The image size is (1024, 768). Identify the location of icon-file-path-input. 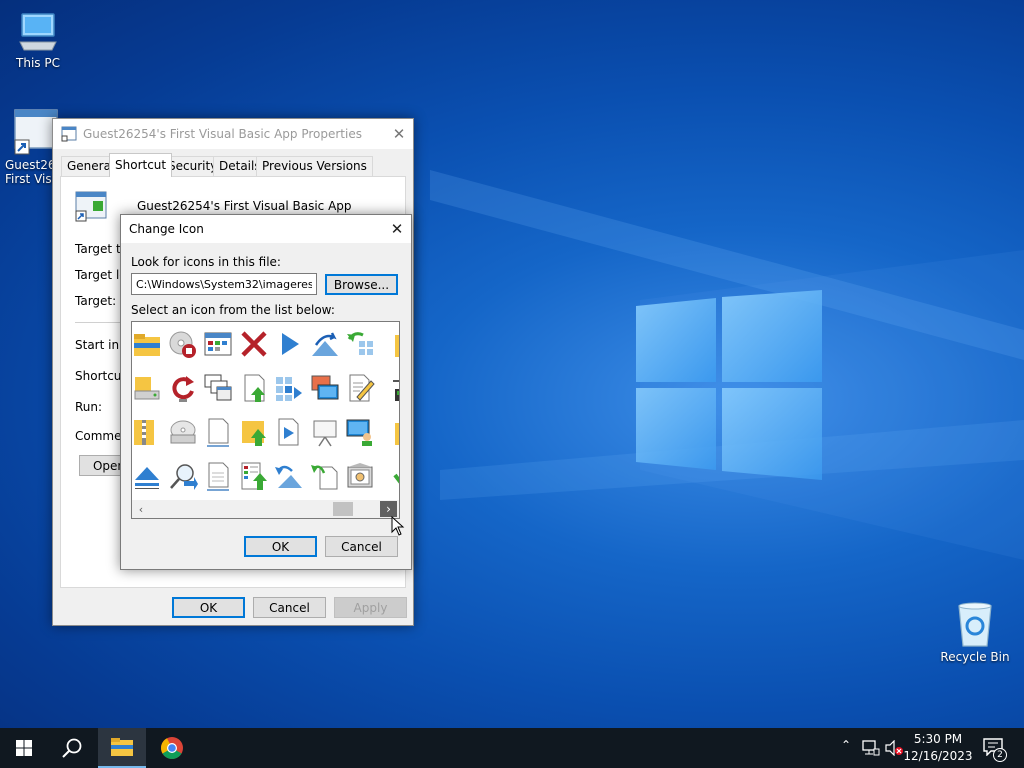
(224, 284).